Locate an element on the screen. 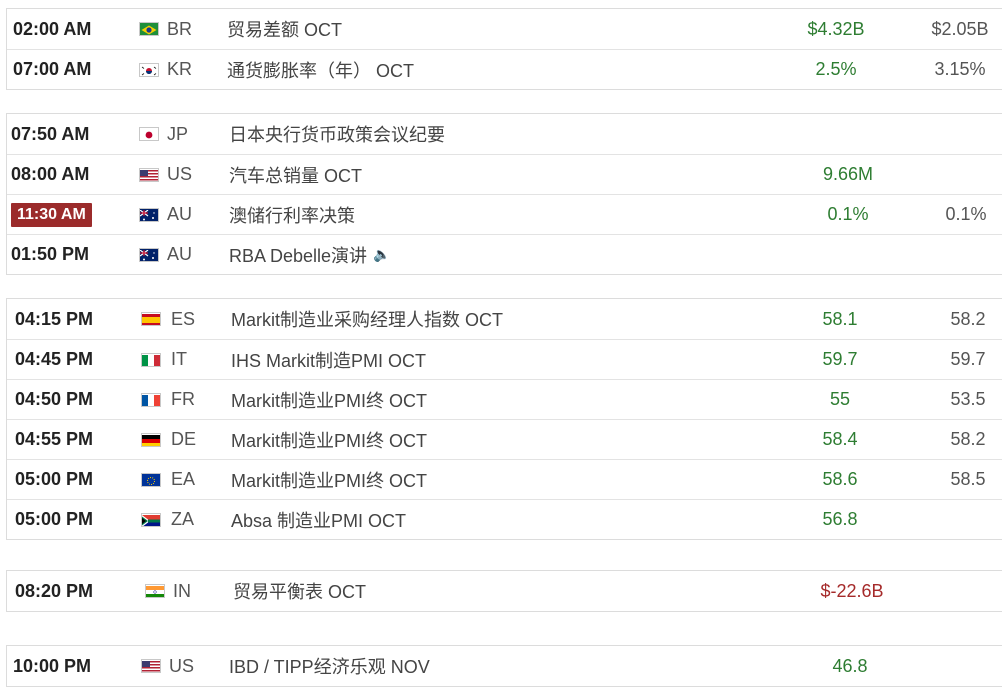 This screenshot has width=1002, height=693. table-row: 10:00 PM US IBD / TIPP经济乐观 NOV 46.8 is located at coordinates (504, 666).